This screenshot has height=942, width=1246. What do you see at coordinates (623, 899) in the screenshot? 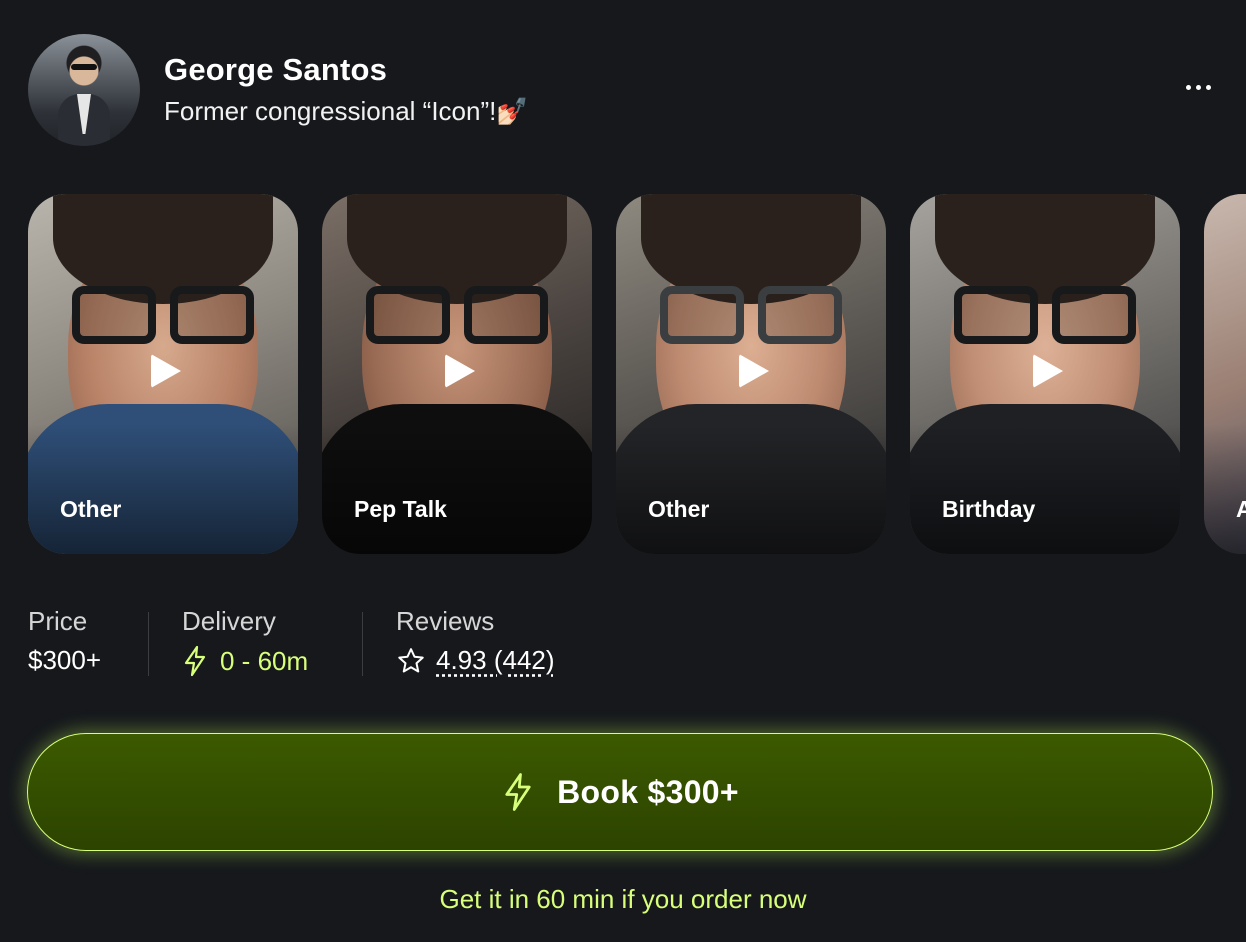
I see `delivery-note: Get it in 60 min if you order now` at bounding box center [623, 899].